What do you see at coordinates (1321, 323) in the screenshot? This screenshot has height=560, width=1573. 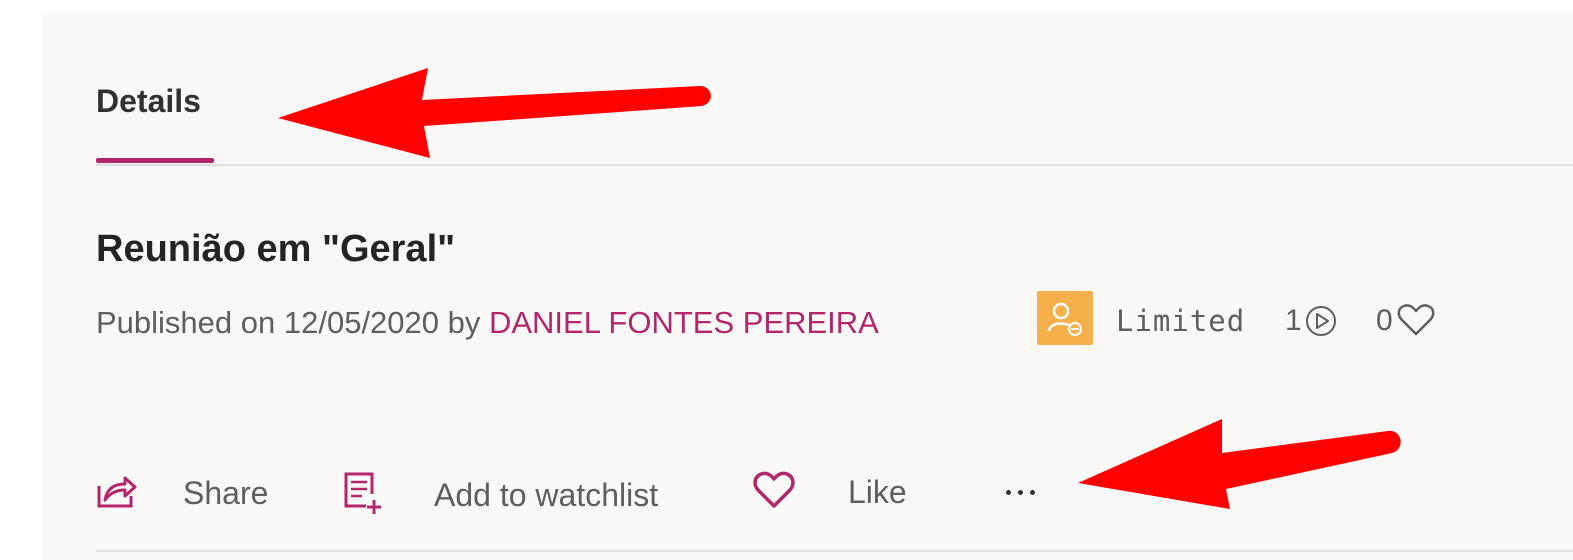 I see `play-circle-icon` at bounding box center [1321, 323].